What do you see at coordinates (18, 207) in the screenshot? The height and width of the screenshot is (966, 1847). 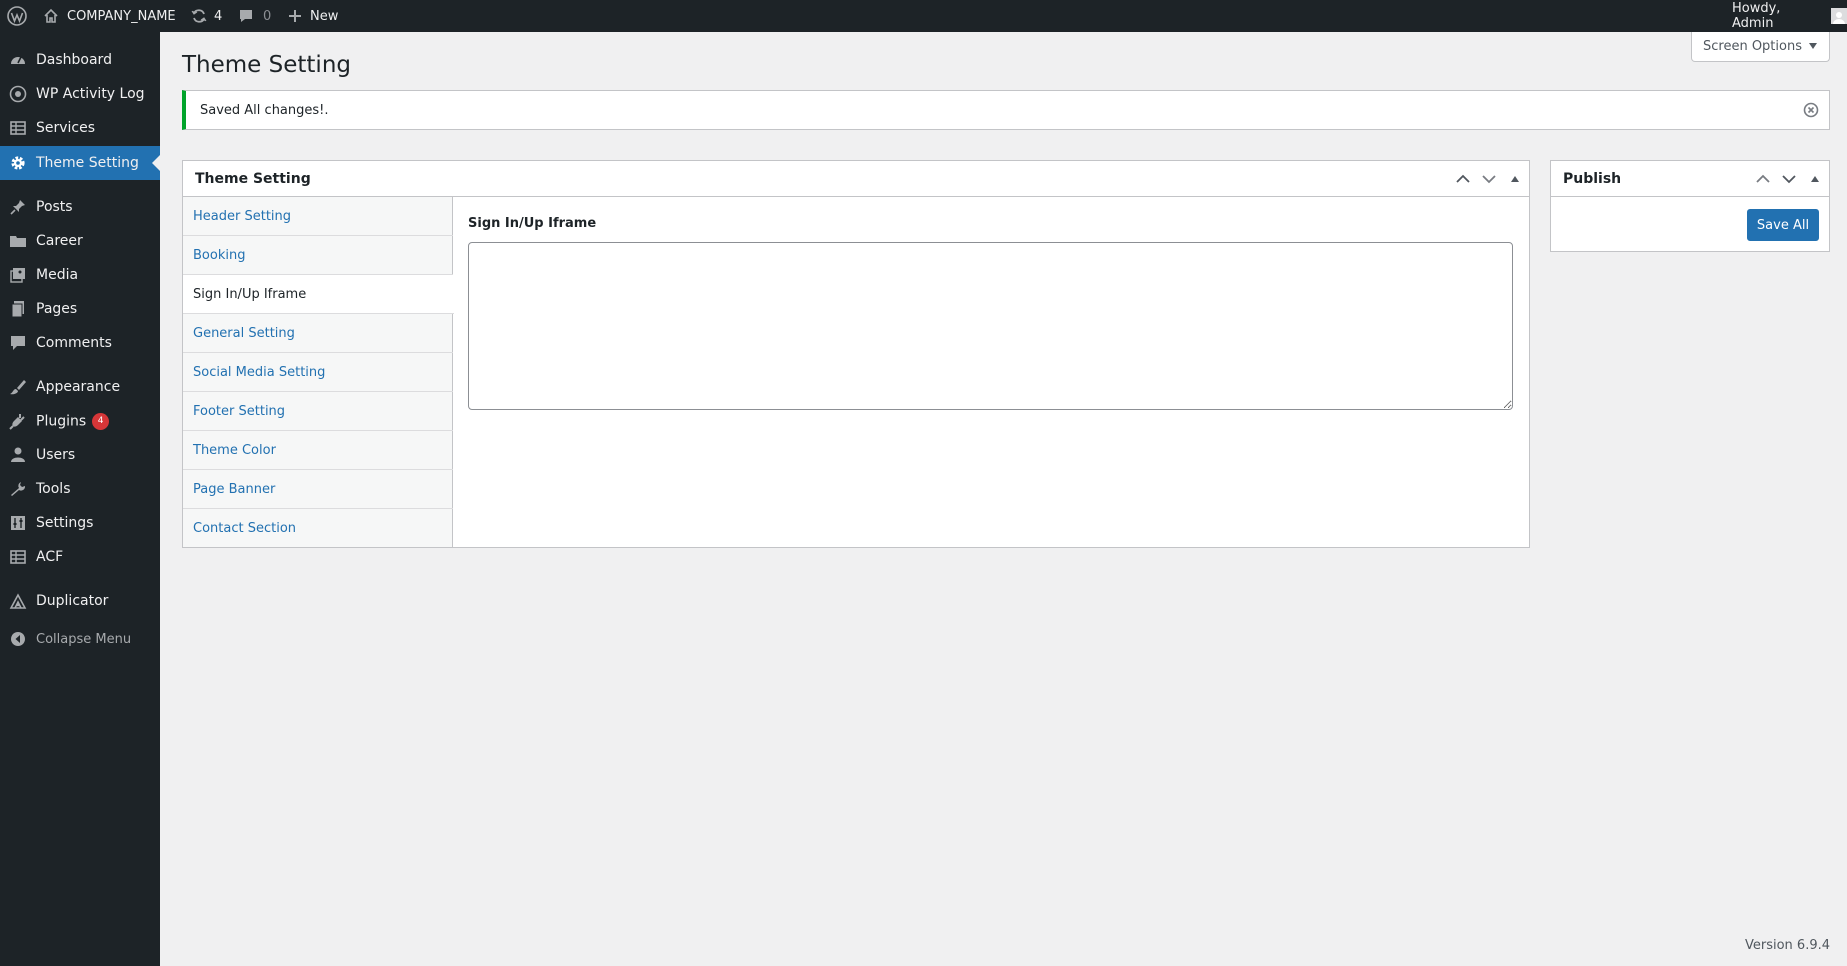 I see `pin-icon` at bounding box center [18, 207].